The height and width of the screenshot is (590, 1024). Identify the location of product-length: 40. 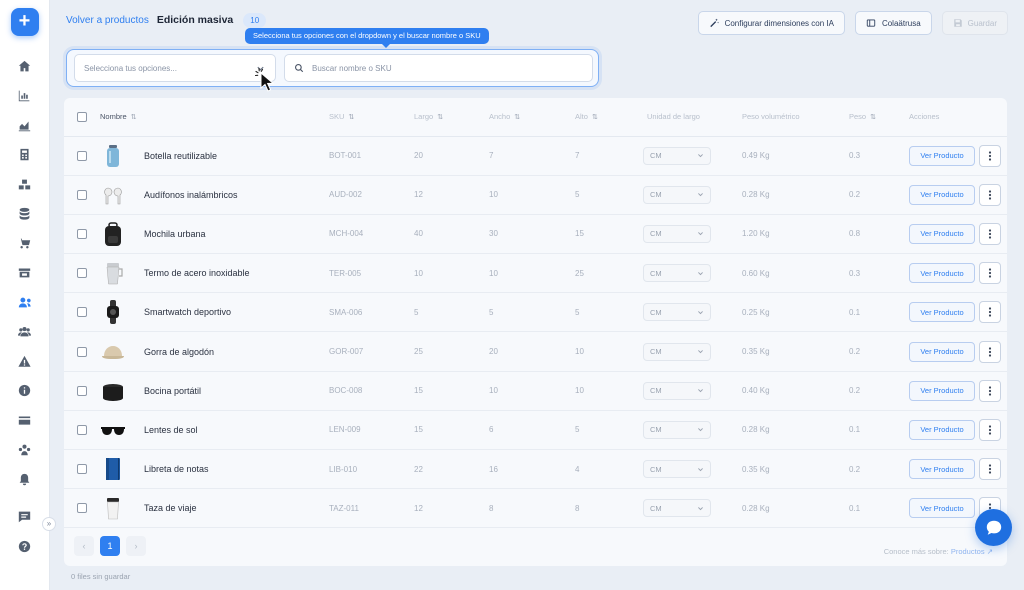
(441, 234).